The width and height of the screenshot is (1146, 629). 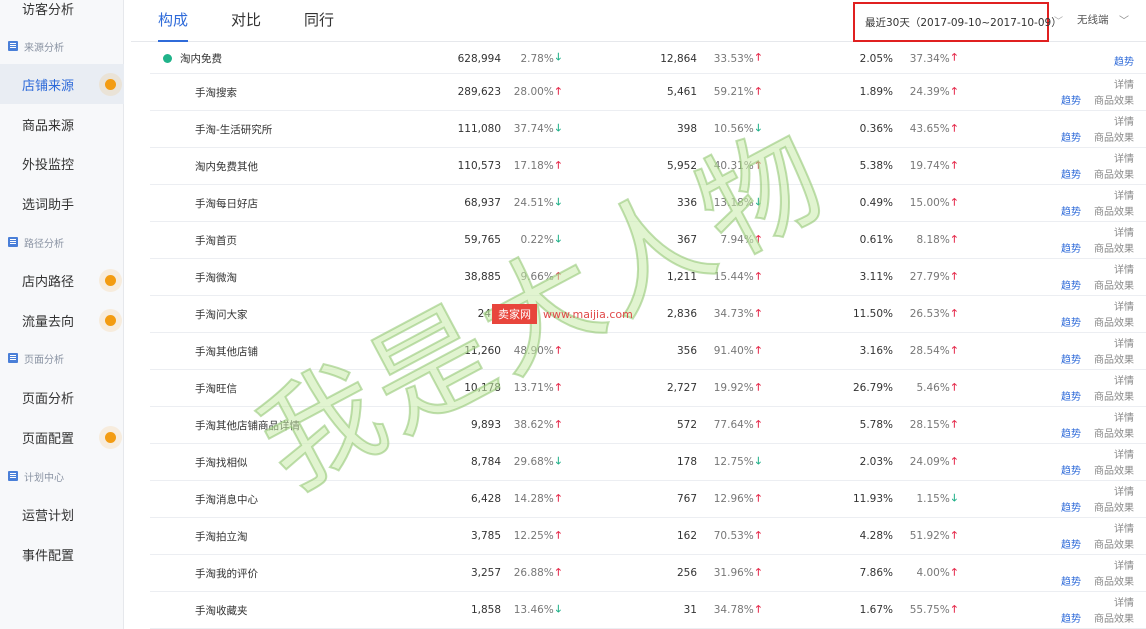 I want to click on change-value: 29.68%, so click(x=533, y=462).